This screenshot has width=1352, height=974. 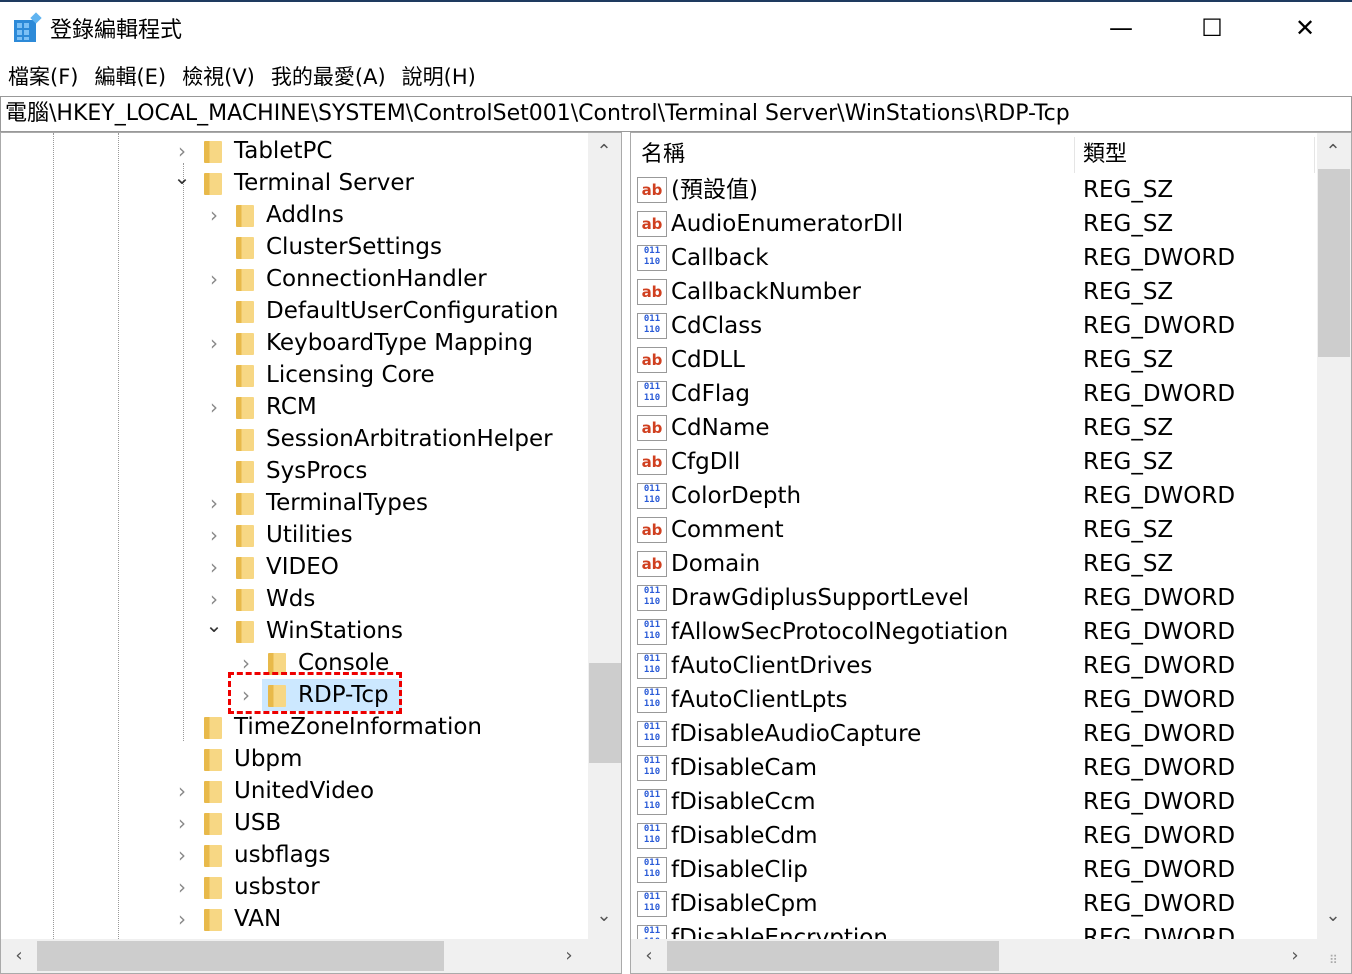 I want to click on value-name: fAutoClientDrives, so click(x=772, y=666).